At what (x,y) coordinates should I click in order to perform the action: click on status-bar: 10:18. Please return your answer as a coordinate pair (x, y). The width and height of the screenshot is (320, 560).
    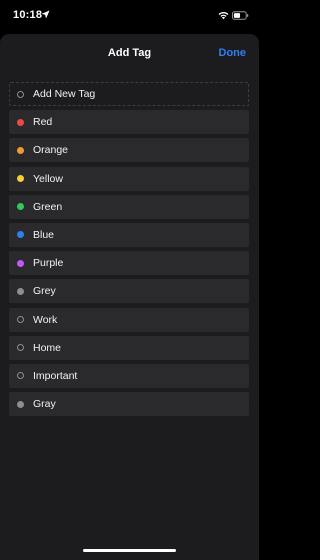
    Looking at the image, I should click on (129, 17).